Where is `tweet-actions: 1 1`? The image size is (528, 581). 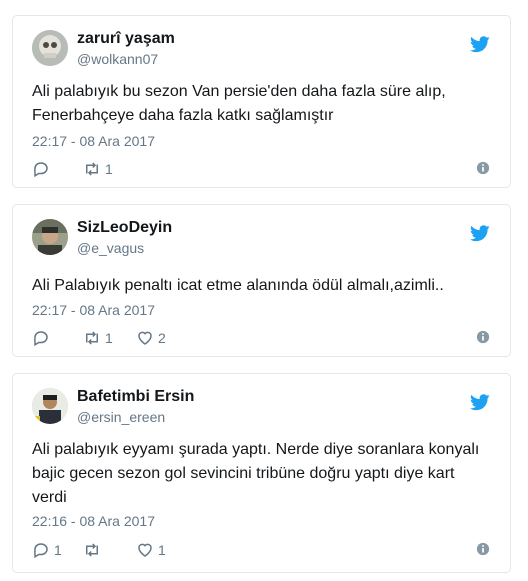 tweet-actions: 1 1 is located at coordinates (261, 550).